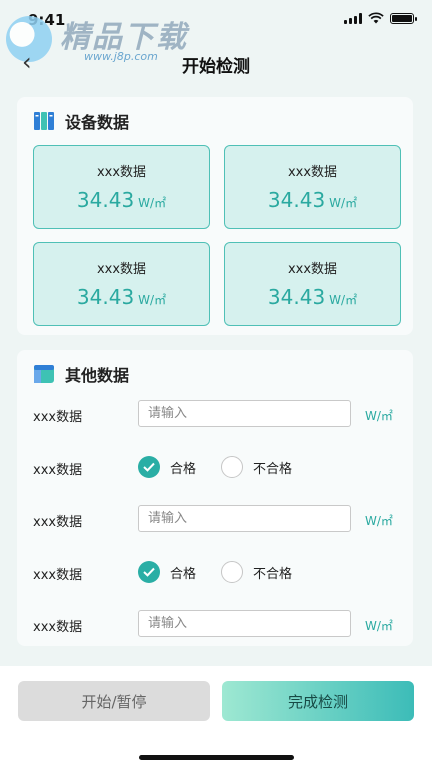 The width and height of the screenshot is (432, 768). What do you see at coordinates (97, 375) in the screenshot?
I see `other-section-title: 其他数据` at bounding box center [97, 375].